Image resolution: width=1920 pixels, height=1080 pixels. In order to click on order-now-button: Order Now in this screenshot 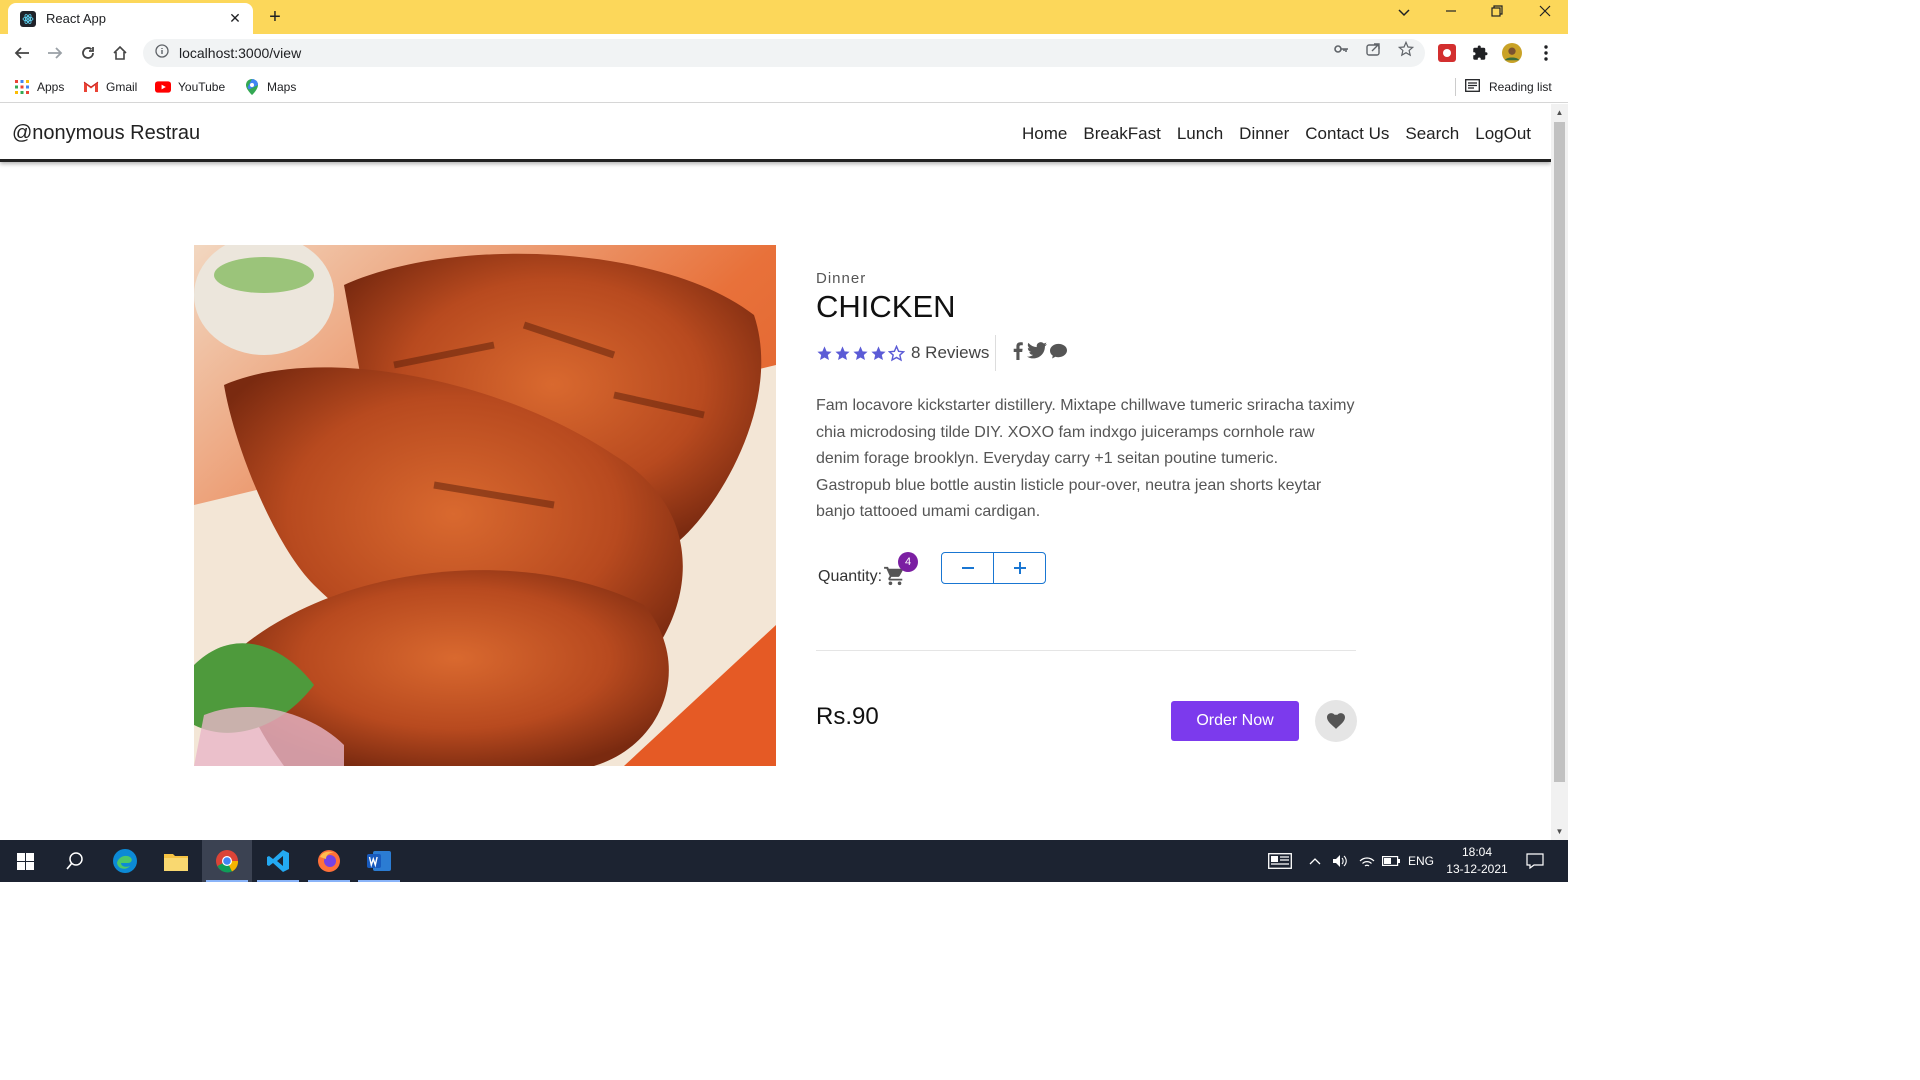, I will do `click(1235, 721)`.